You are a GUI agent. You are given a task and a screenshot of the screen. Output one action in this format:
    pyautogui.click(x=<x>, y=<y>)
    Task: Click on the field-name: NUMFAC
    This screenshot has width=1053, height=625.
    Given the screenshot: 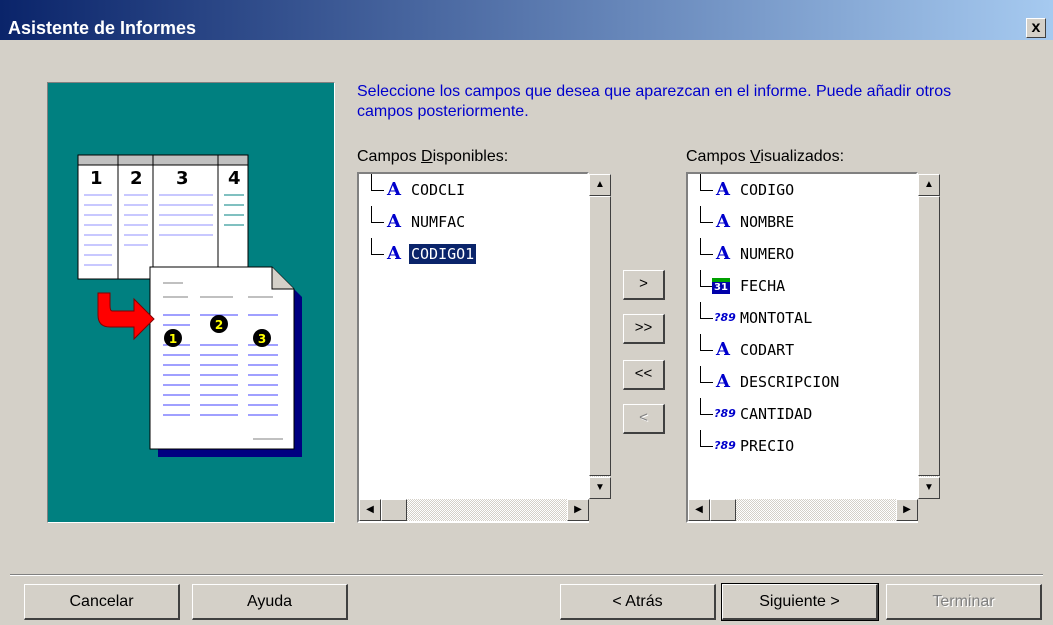 What is the action you would take?
    pyautogui.click(x=438, y=222)
    